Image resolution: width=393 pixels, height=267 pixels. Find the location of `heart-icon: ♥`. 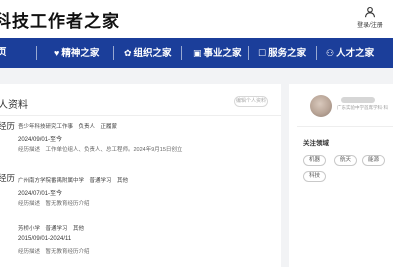

heart-icon: ♥ is located at coordinates (57, 53).